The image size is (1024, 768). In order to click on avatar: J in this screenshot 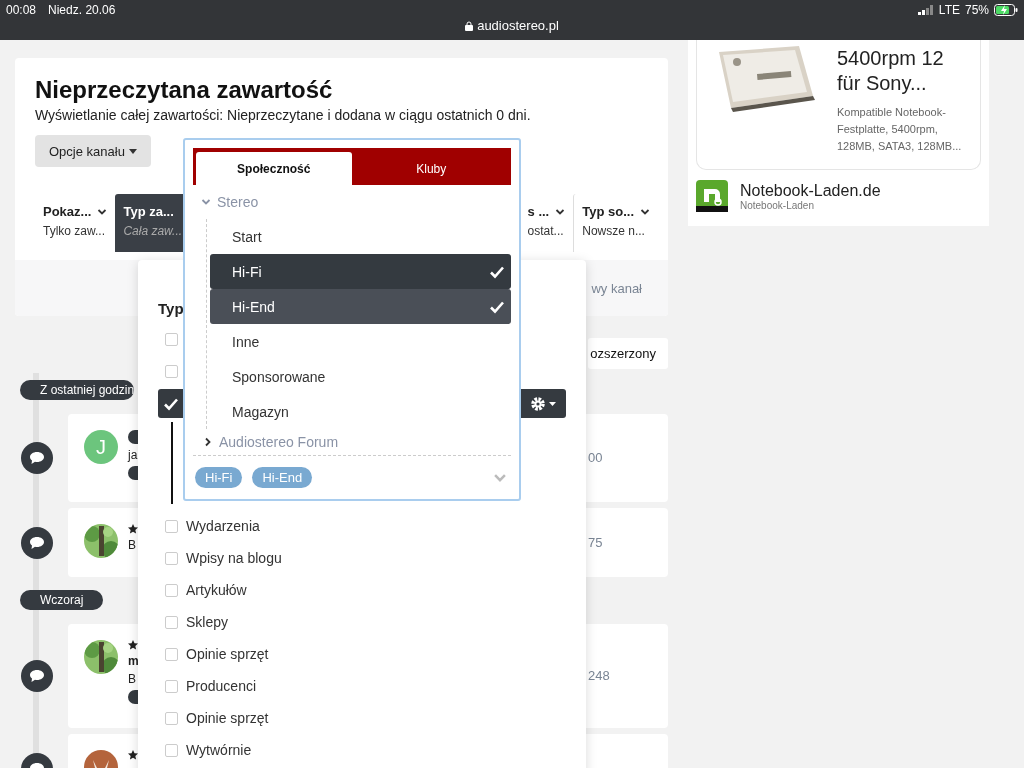, I will do `click(101, 447)`.